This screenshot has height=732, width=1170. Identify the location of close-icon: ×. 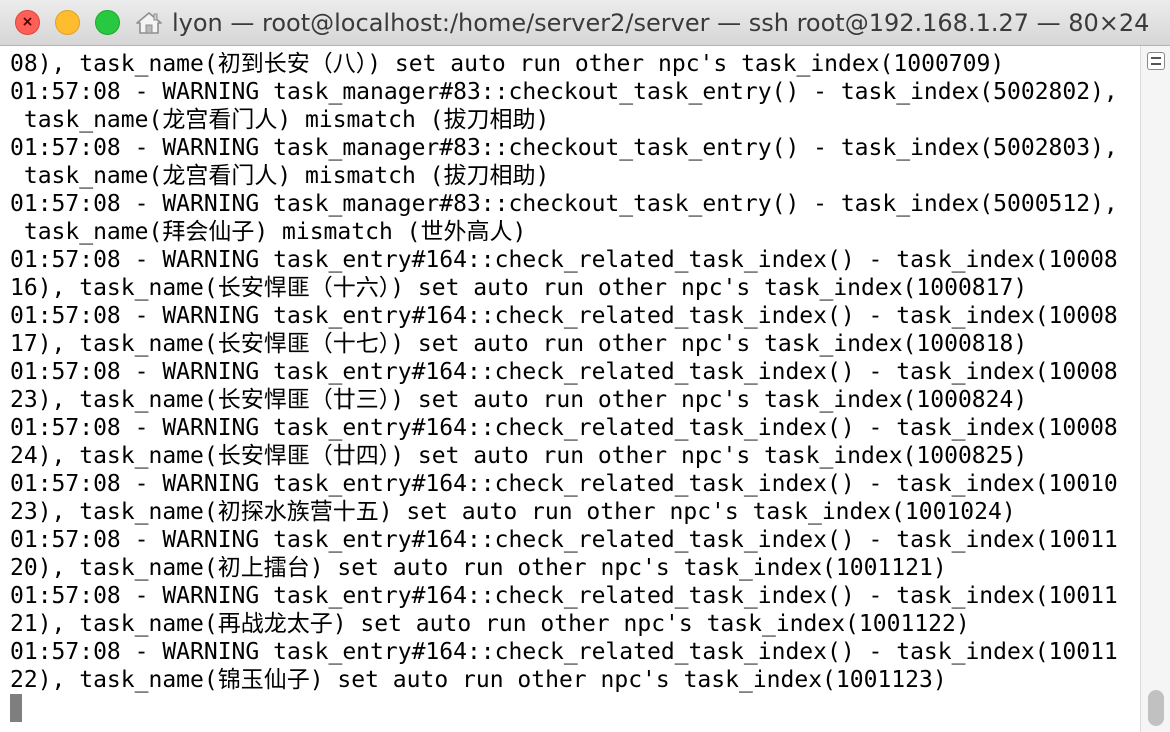
(27, 22).